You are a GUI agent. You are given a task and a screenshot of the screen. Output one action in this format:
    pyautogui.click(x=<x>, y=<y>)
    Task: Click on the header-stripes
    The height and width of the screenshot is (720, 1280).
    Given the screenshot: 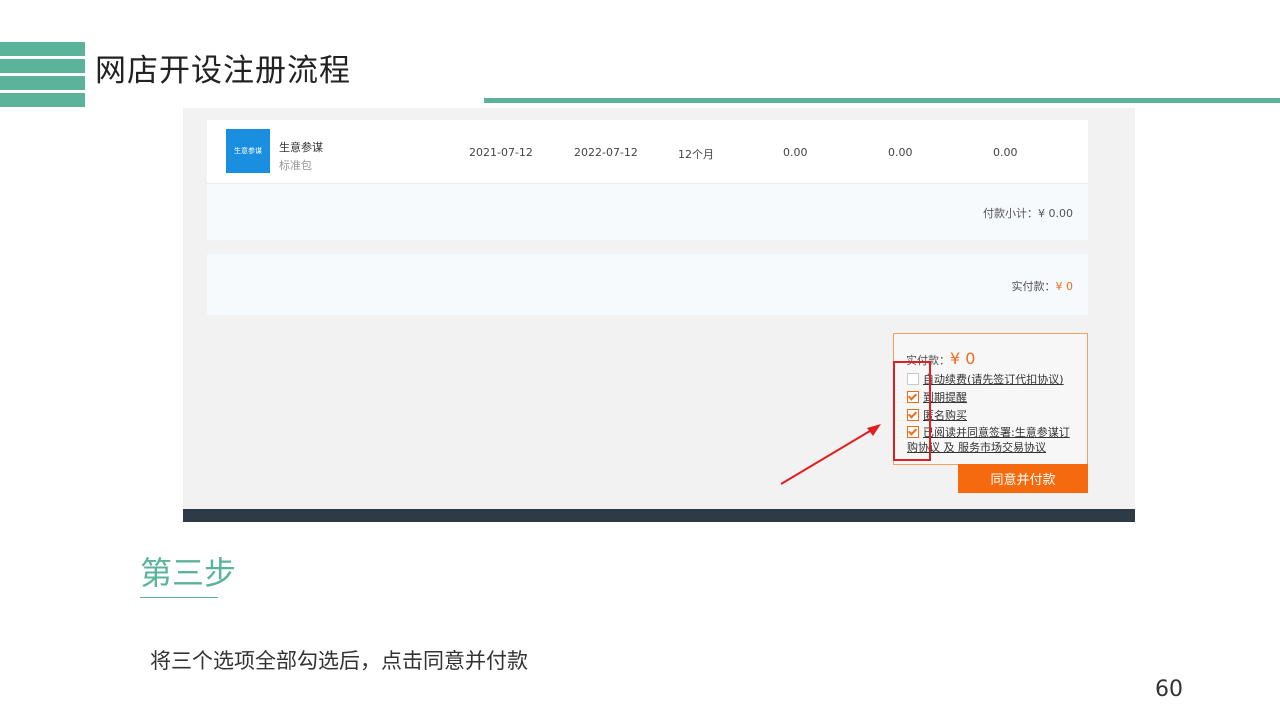 What is the action you would take?
    pyautogui.click(x=42, y=76)
    